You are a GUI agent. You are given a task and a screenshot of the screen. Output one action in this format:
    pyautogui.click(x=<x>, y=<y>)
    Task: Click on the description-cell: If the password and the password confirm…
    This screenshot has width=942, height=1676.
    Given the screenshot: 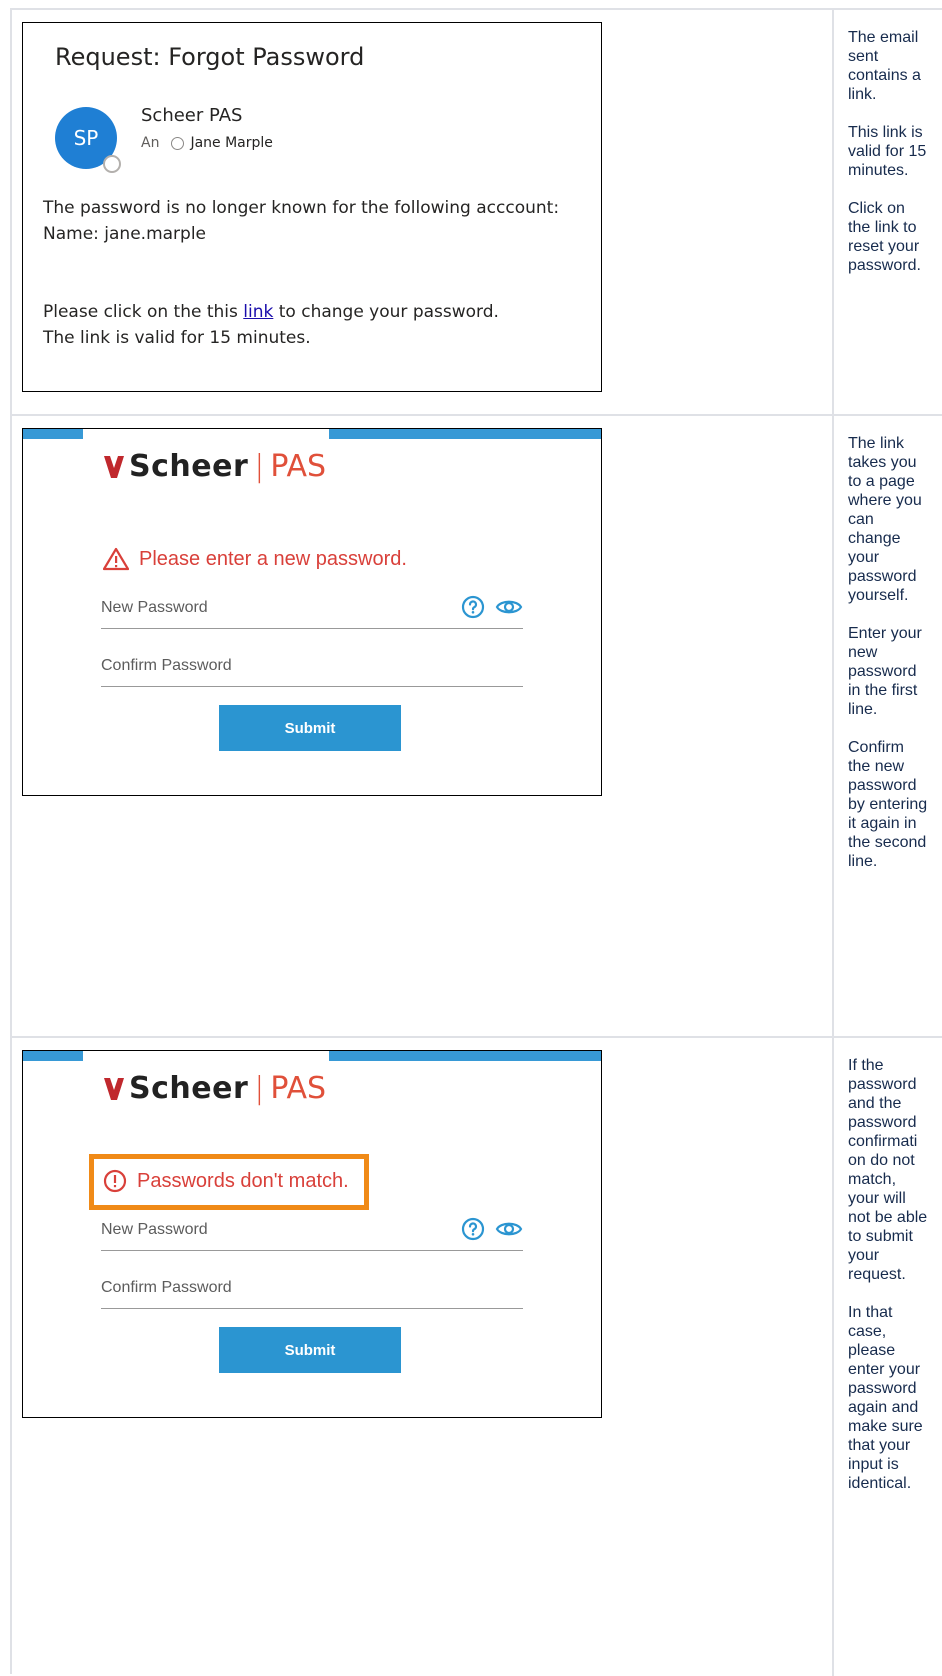 What is the action you would take?
    pyautogui.click(x=889, y=1357)
    